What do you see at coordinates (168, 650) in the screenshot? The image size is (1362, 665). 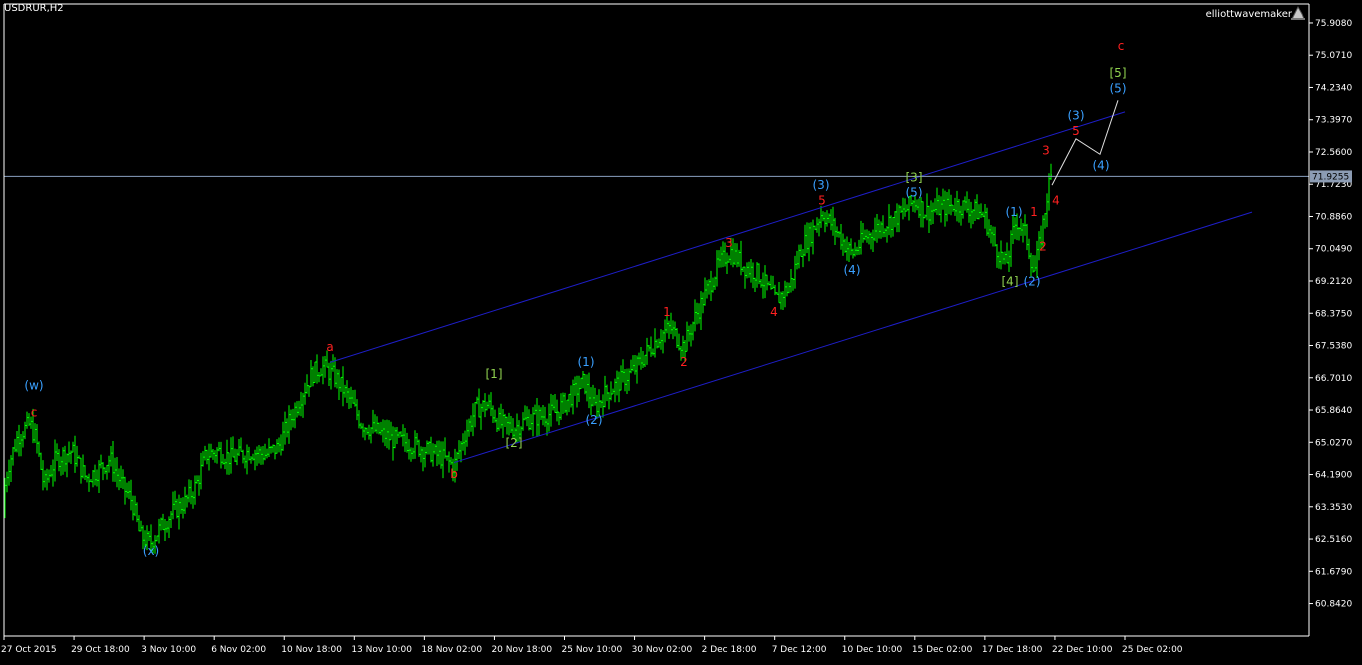 I see `x-tick-label: 3 Nov 10:00` at bounding box center [168, 650].